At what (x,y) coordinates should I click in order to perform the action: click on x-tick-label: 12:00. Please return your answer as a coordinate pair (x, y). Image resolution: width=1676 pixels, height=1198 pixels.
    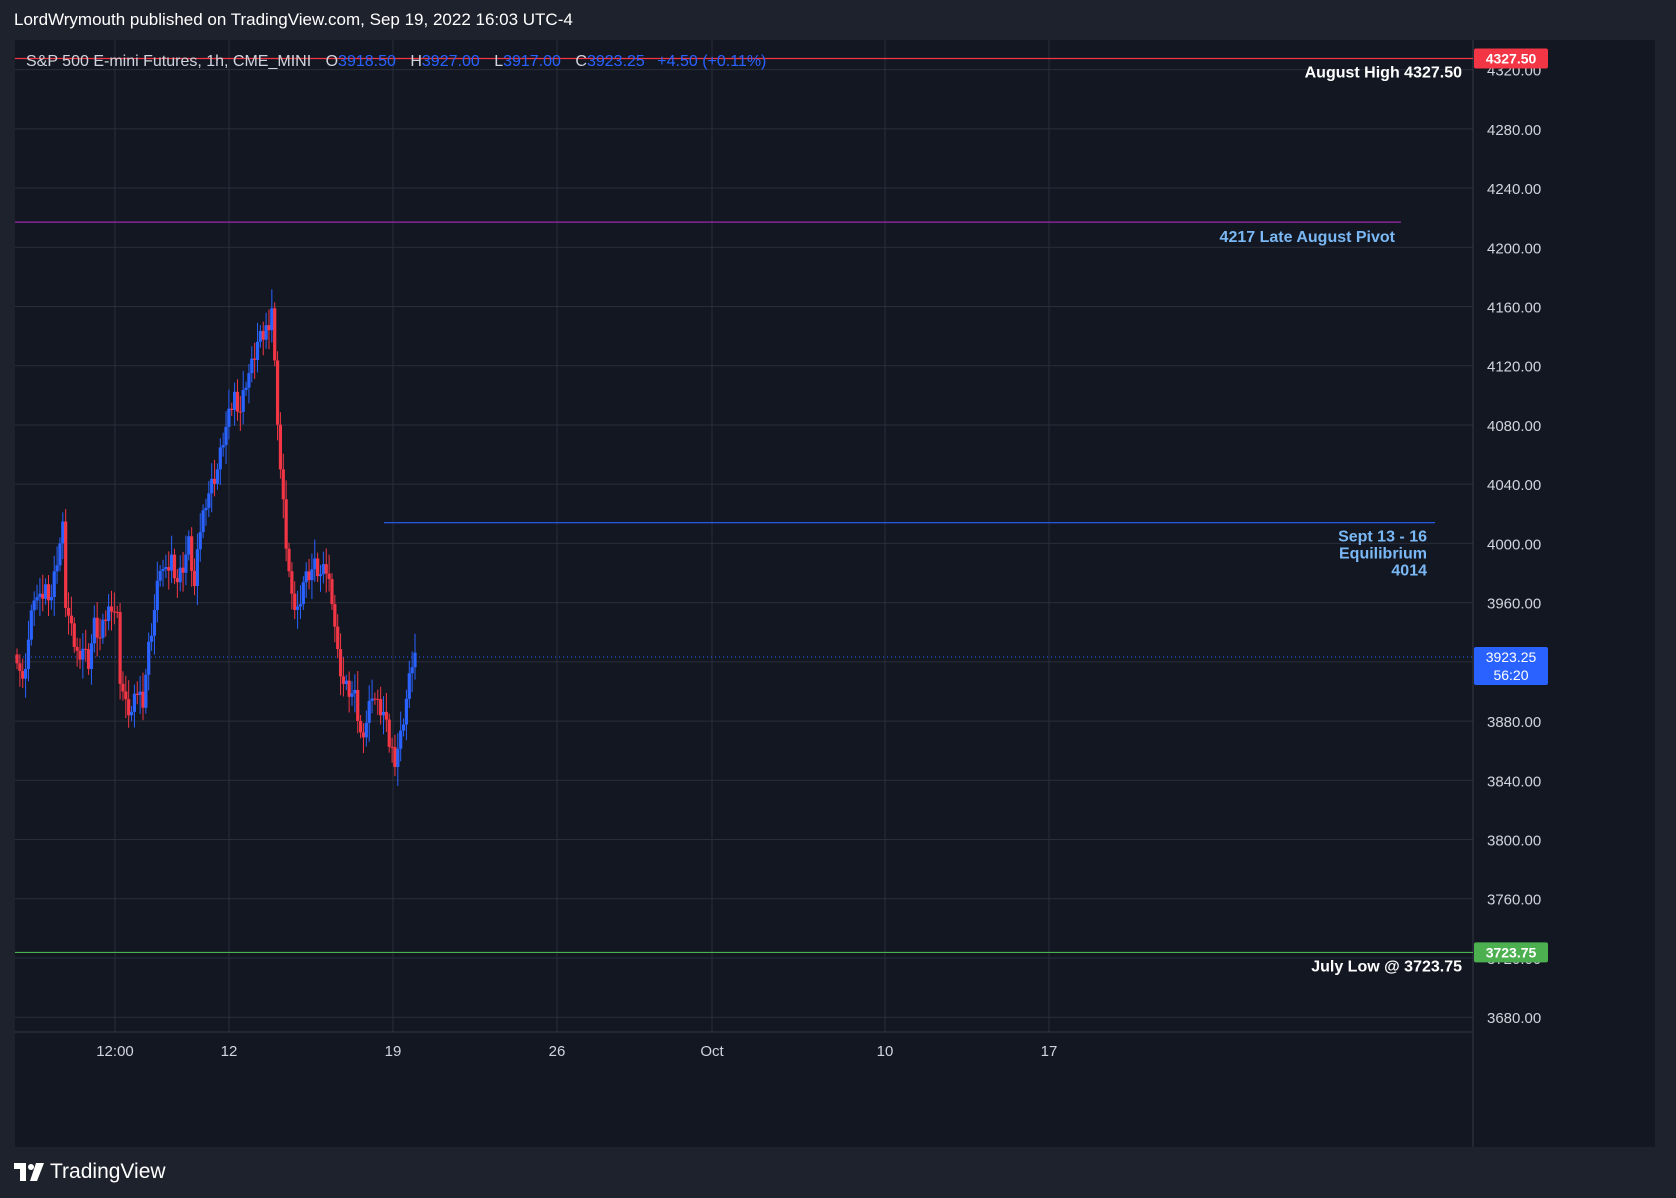
    Looking at the image, I should click on (115, 1051).